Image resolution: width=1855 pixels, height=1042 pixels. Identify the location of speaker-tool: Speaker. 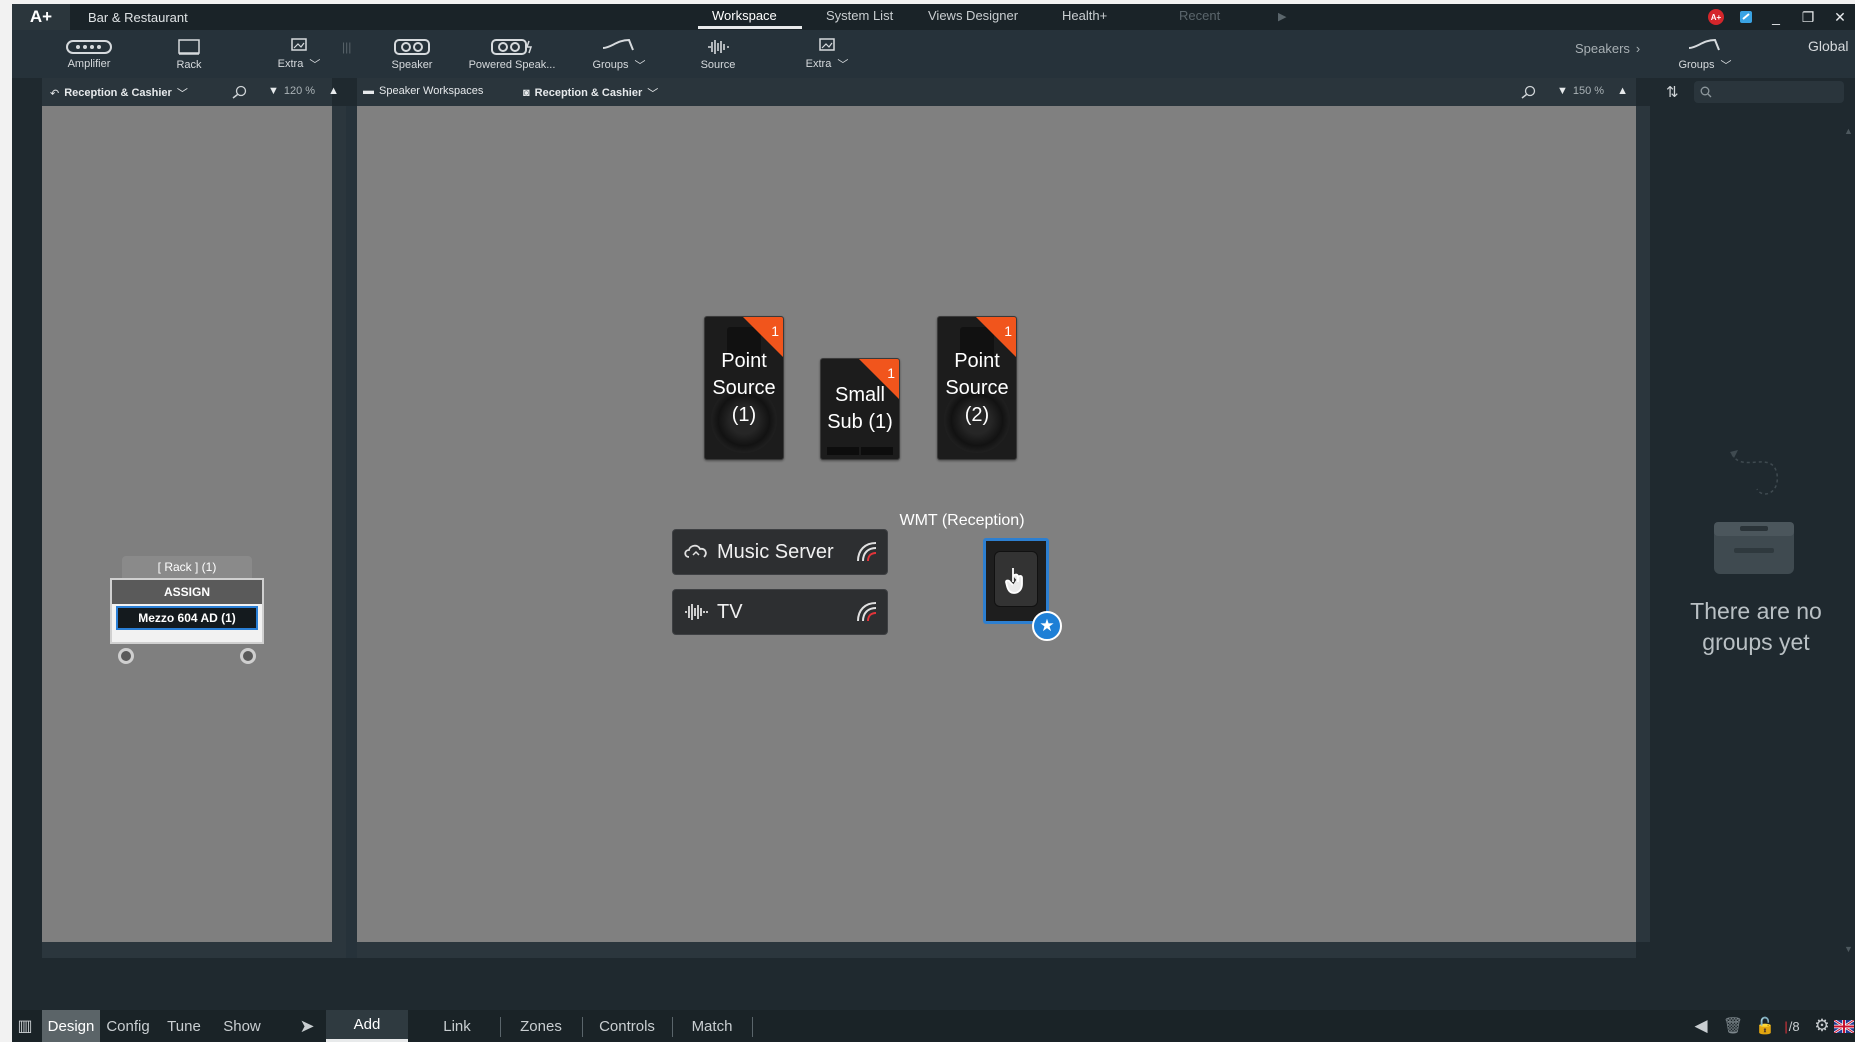
(412, 54).